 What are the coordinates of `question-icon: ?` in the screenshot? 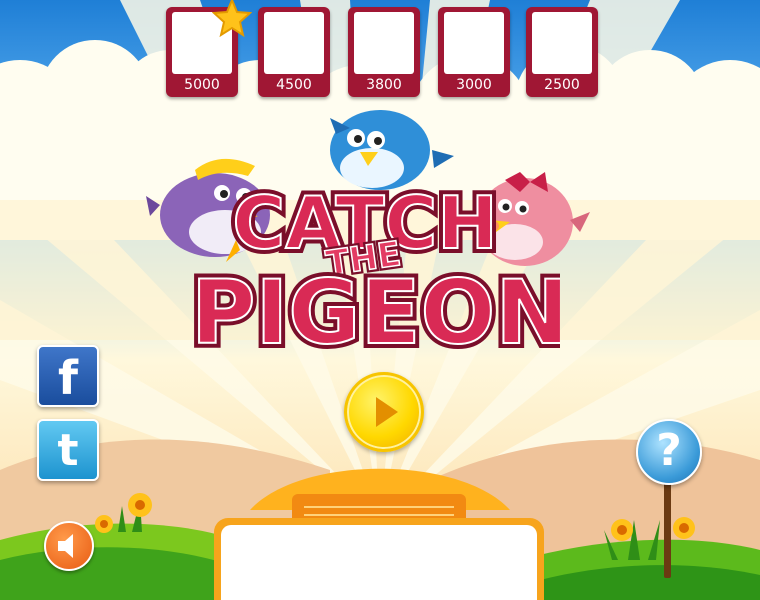 It's located at (669, 450).